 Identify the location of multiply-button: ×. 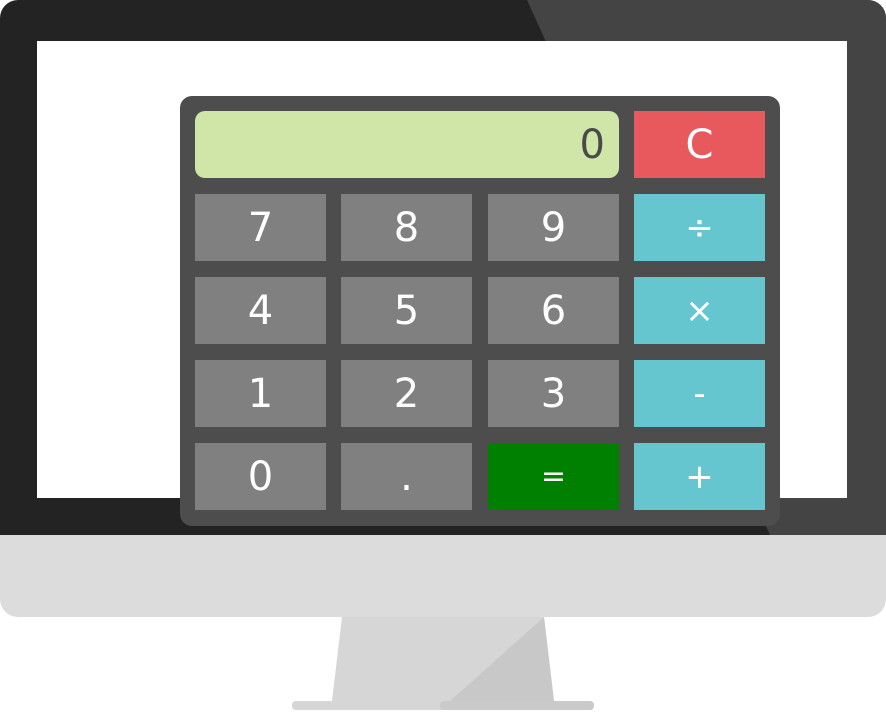
(699, 310).